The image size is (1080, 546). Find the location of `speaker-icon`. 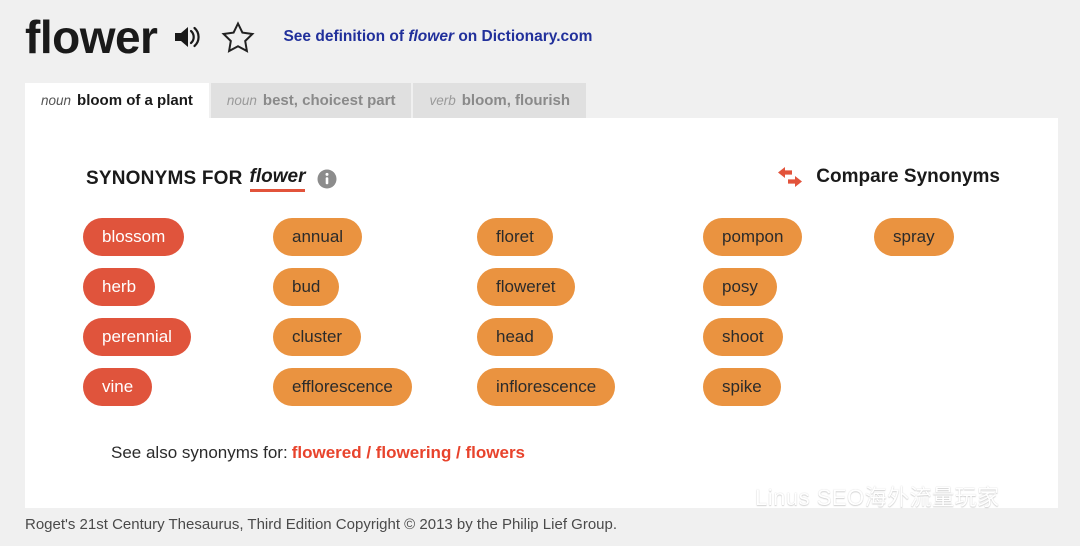

speaker-icon is located at coordinates (188, 37).